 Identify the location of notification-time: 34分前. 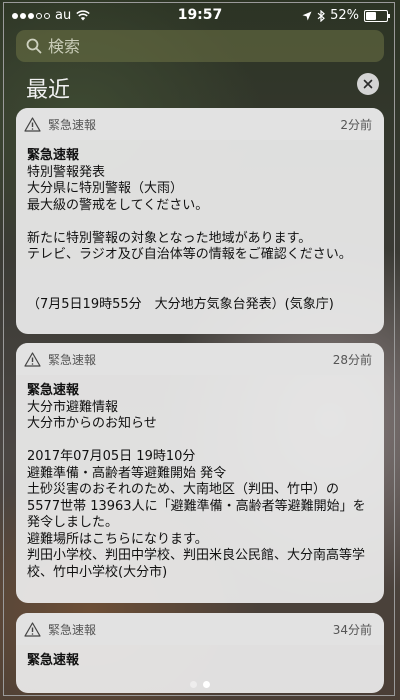
(352, 629).